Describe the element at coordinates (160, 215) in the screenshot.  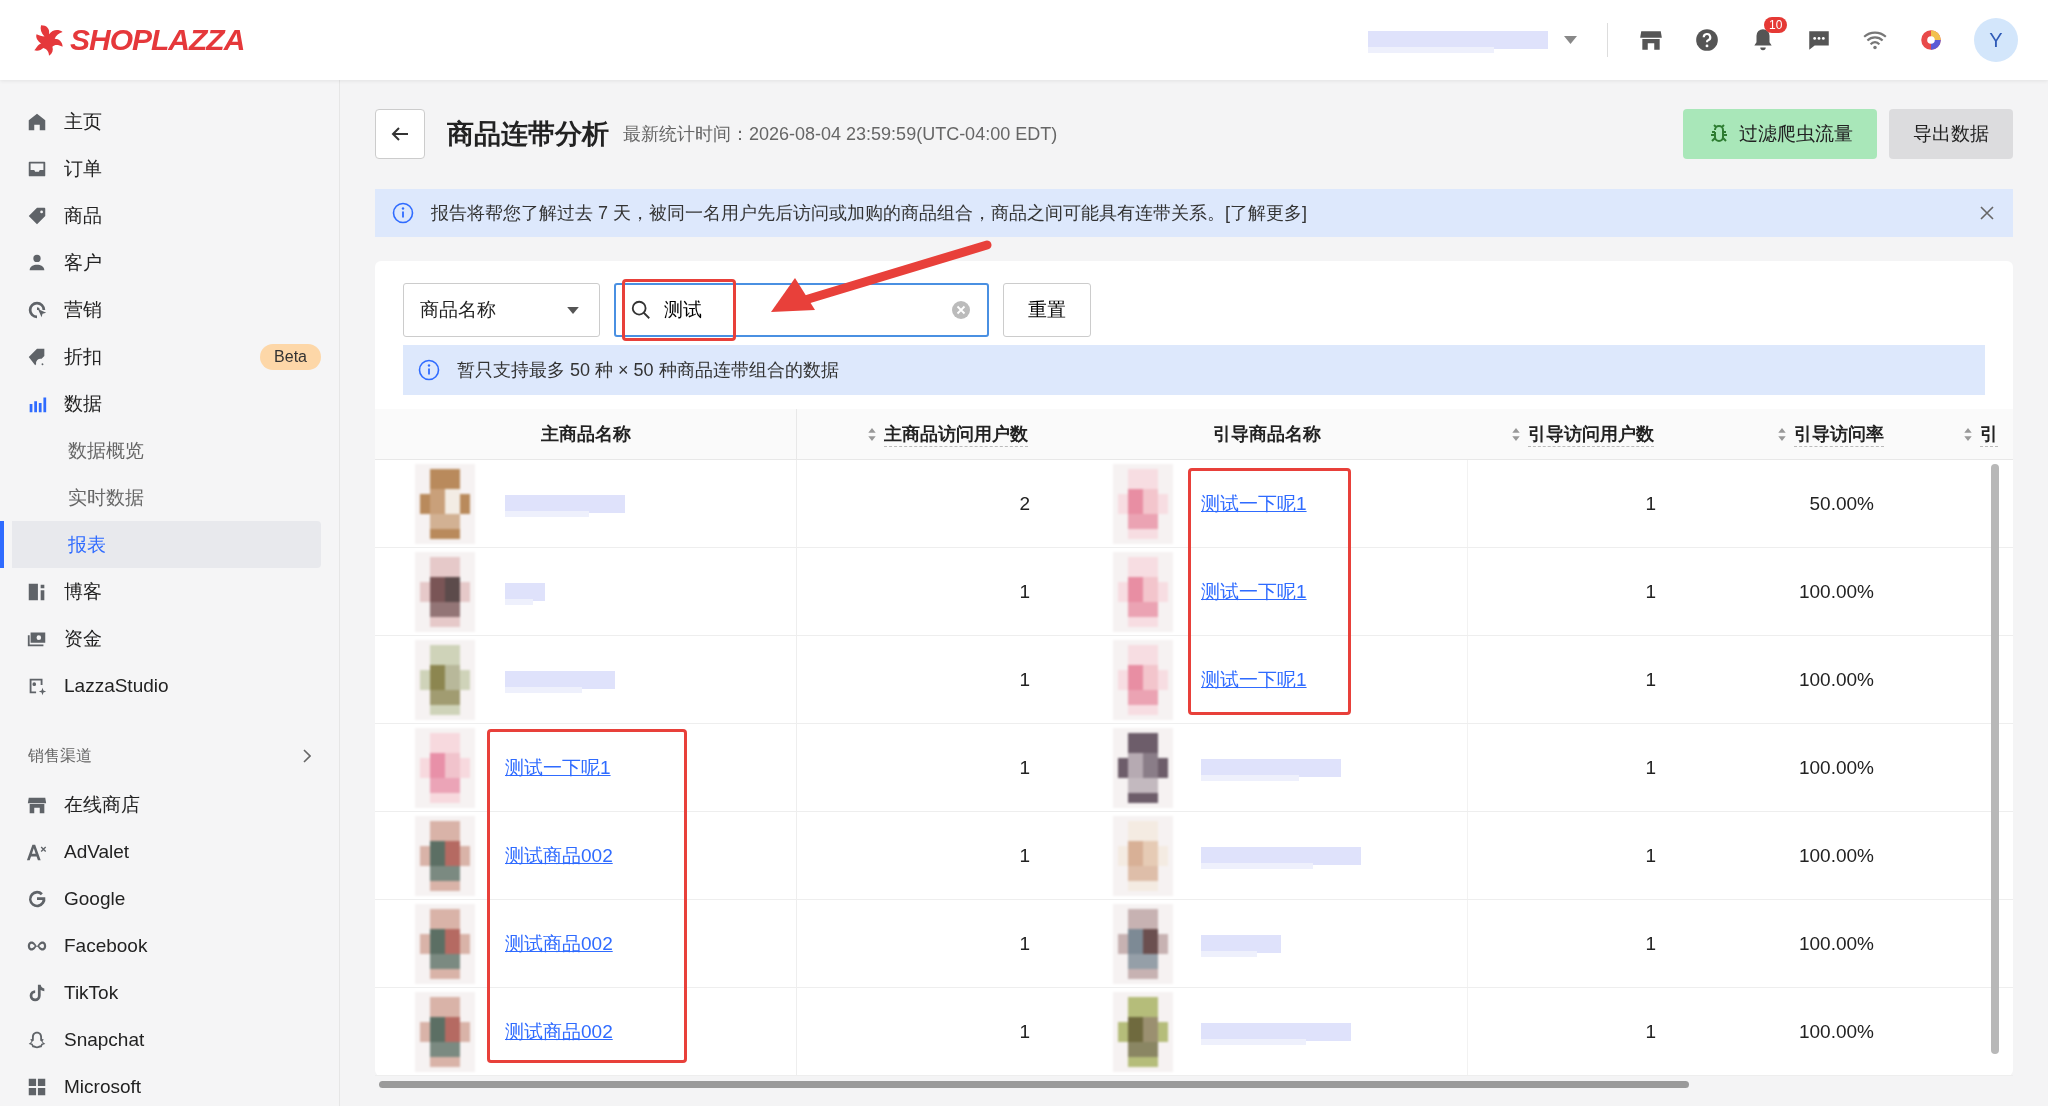
I see `nav-item: 商品` at that location.